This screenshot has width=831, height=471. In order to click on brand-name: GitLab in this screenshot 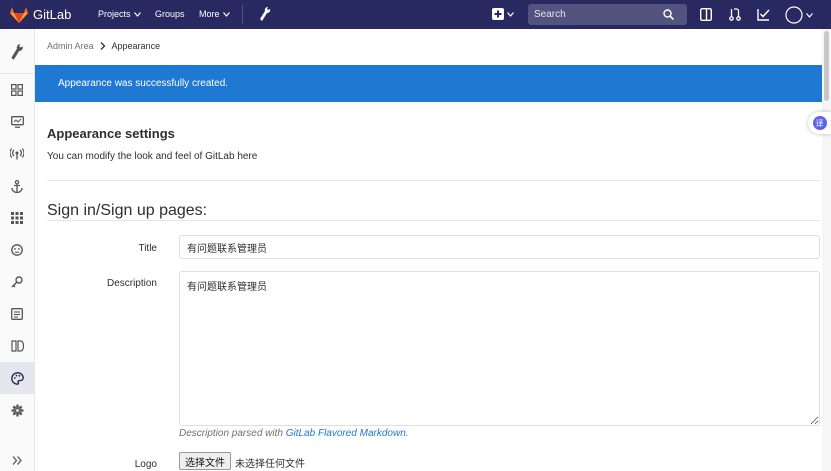, I will do `click(52, 14)`.